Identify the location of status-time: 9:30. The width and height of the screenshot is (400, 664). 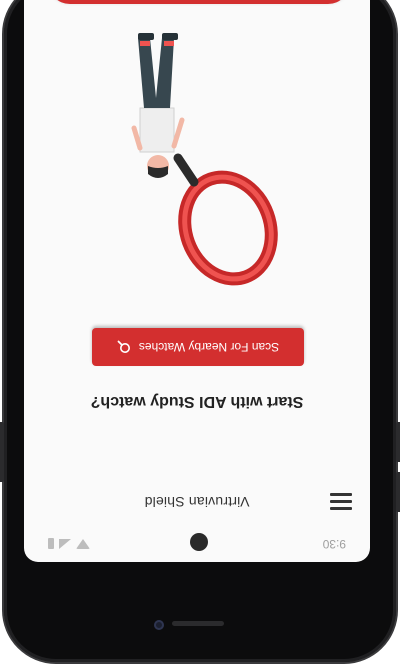
(334, 544).